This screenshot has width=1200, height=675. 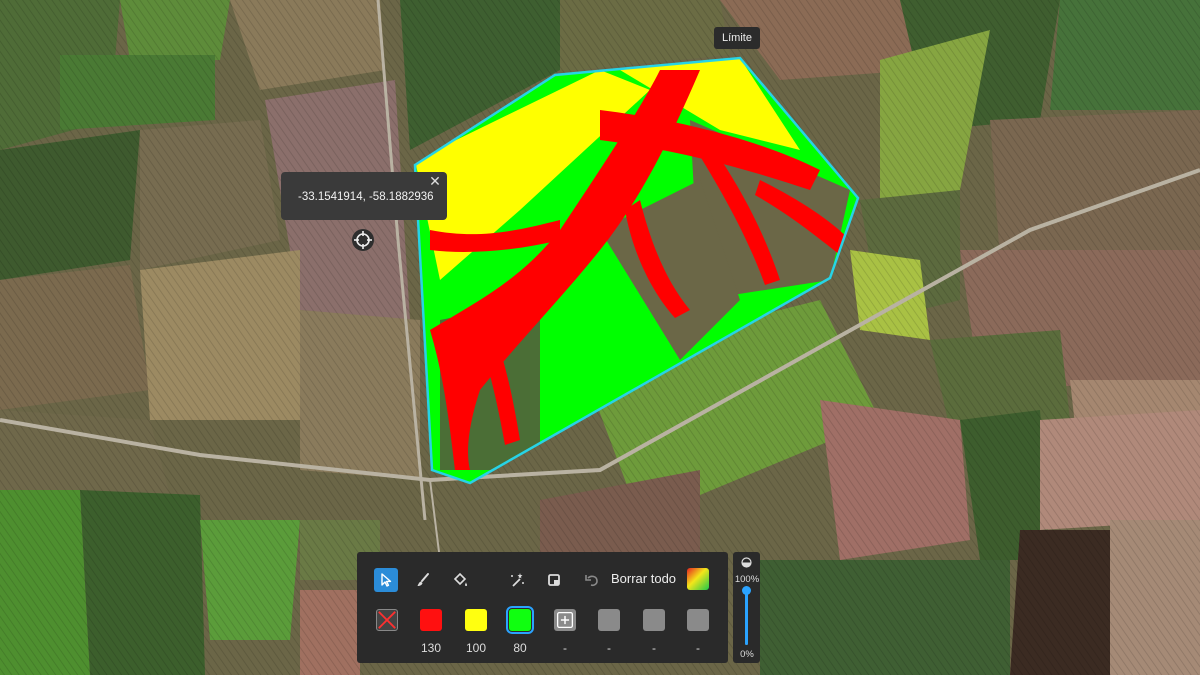 I want to click on zone-swatch-yellow, so click(x=476, y=620).